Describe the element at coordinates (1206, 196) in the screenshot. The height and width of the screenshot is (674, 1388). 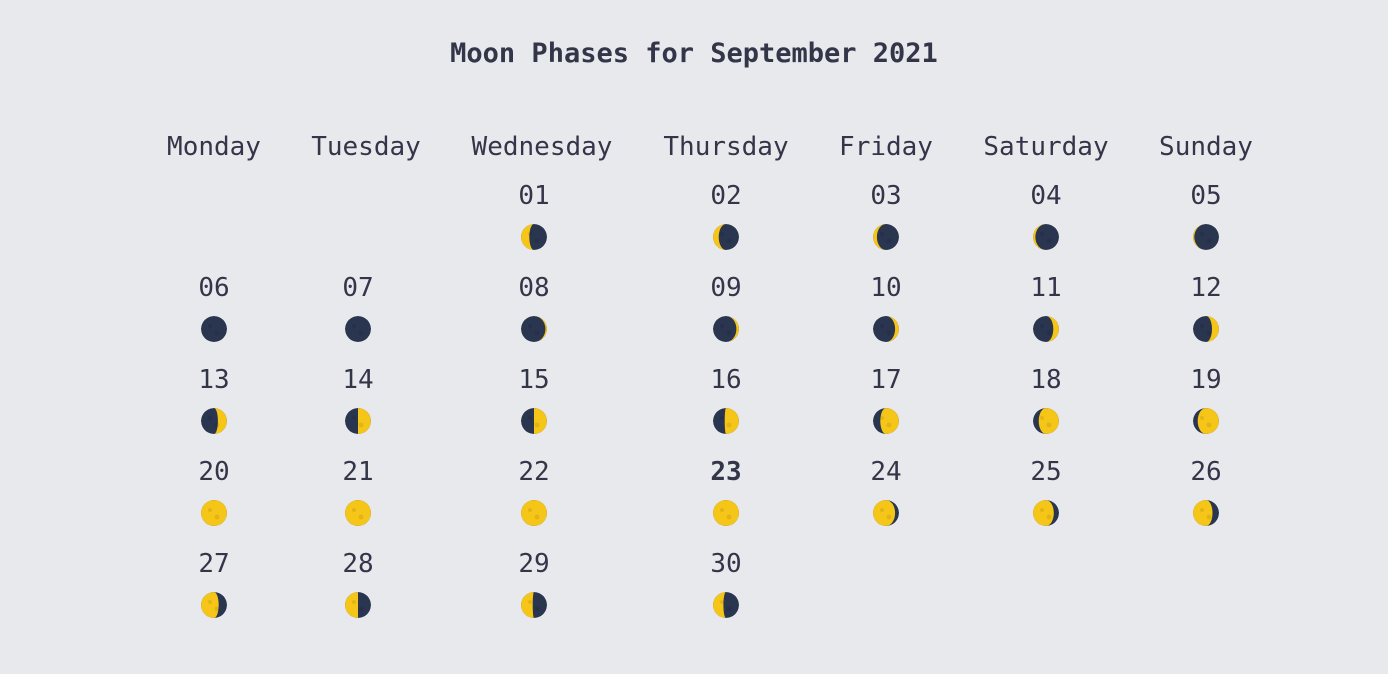
I see `day-number: 05` at that location.